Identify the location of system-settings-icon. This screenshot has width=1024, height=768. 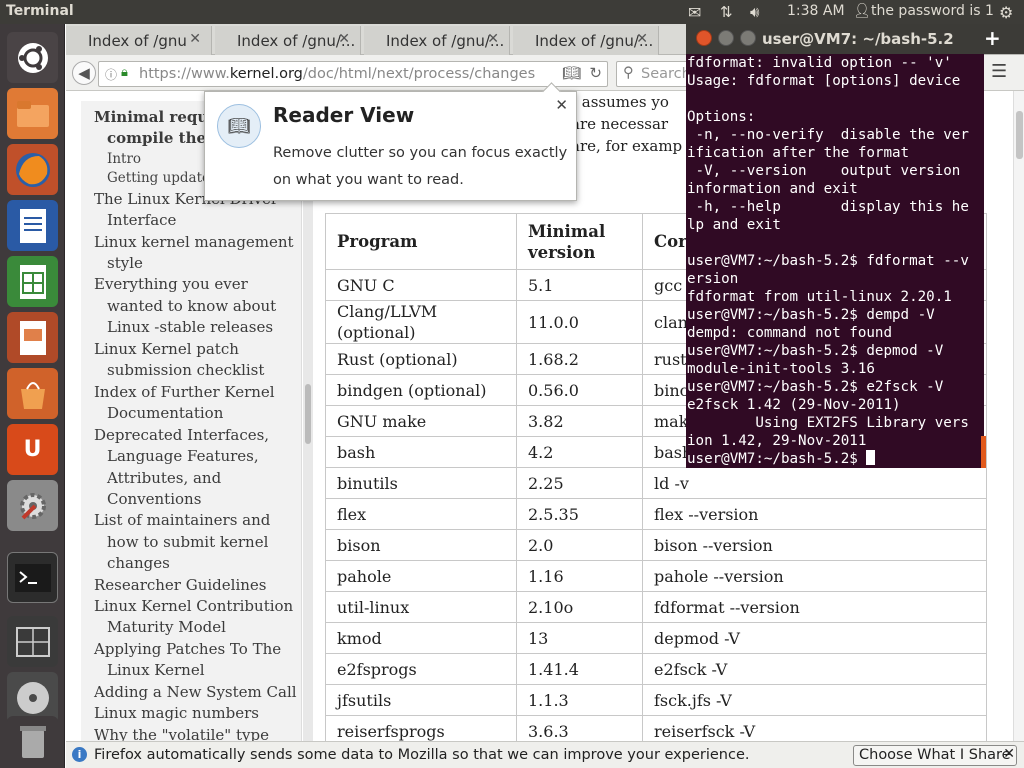
(32, 505).